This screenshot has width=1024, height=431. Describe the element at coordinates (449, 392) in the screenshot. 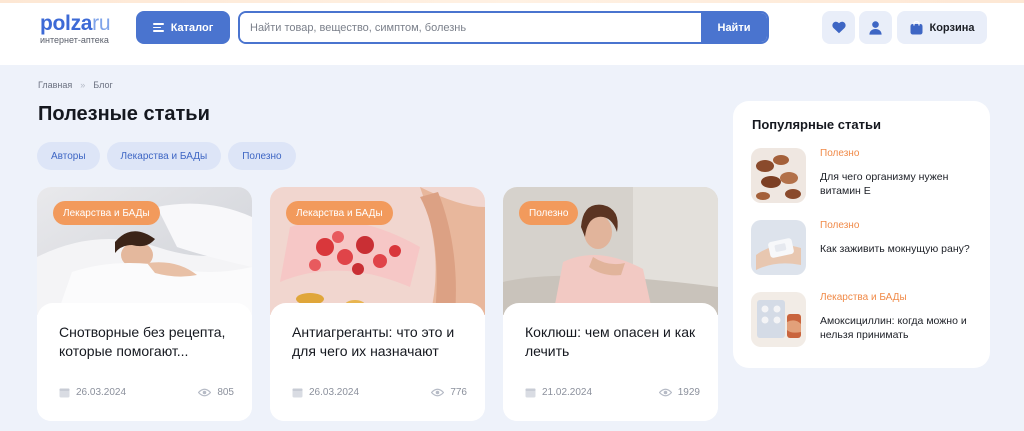

I see `article-views: 776` at that location.